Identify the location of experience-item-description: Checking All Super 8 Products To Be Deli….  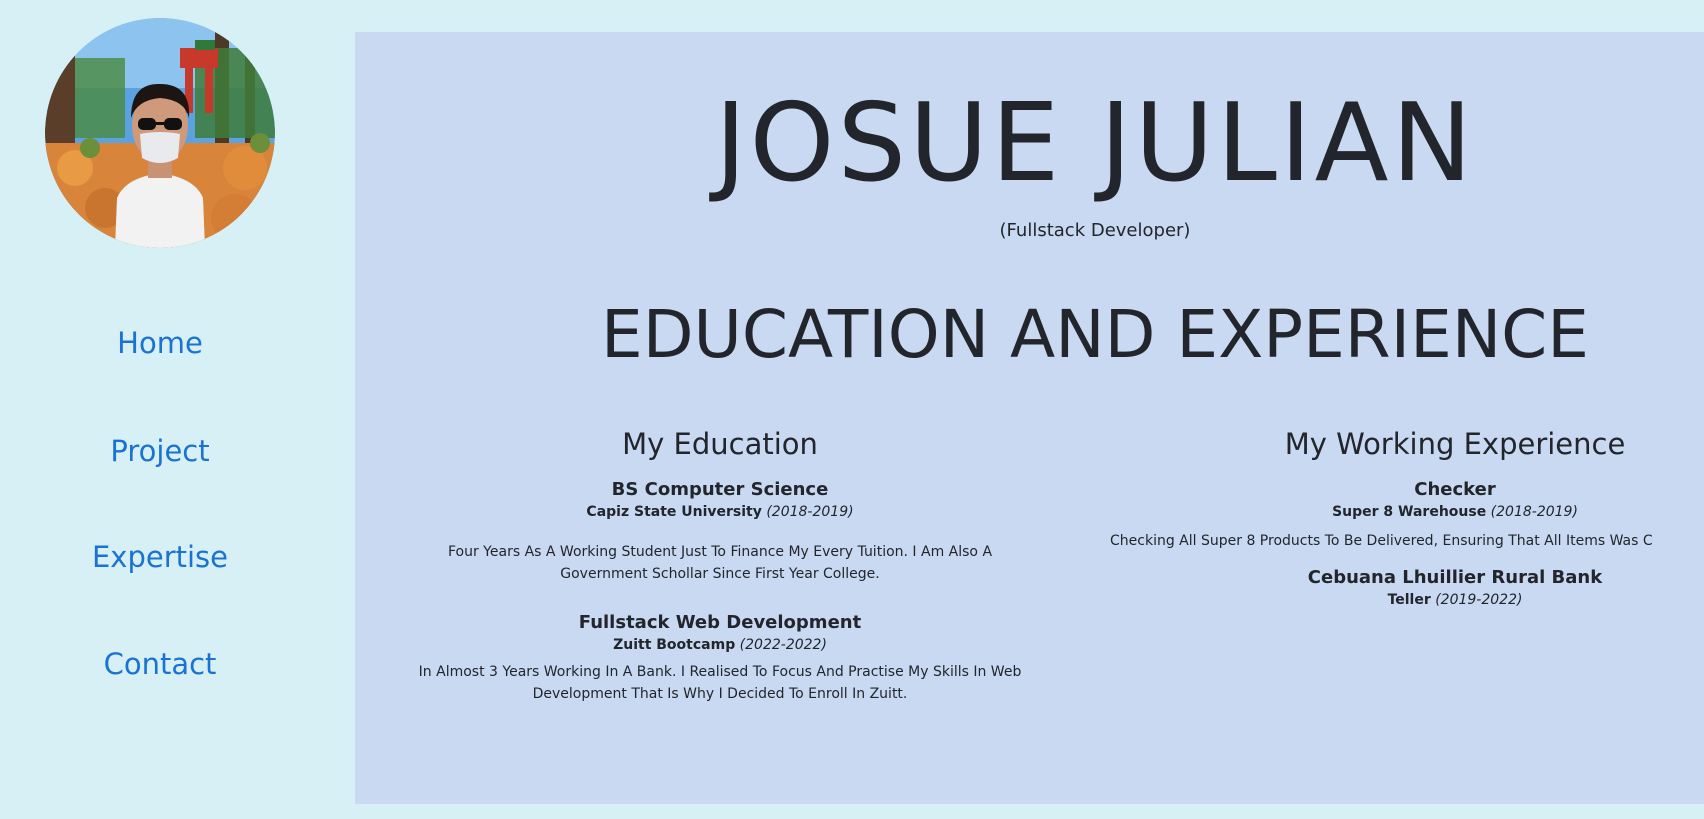
(1381, 541).